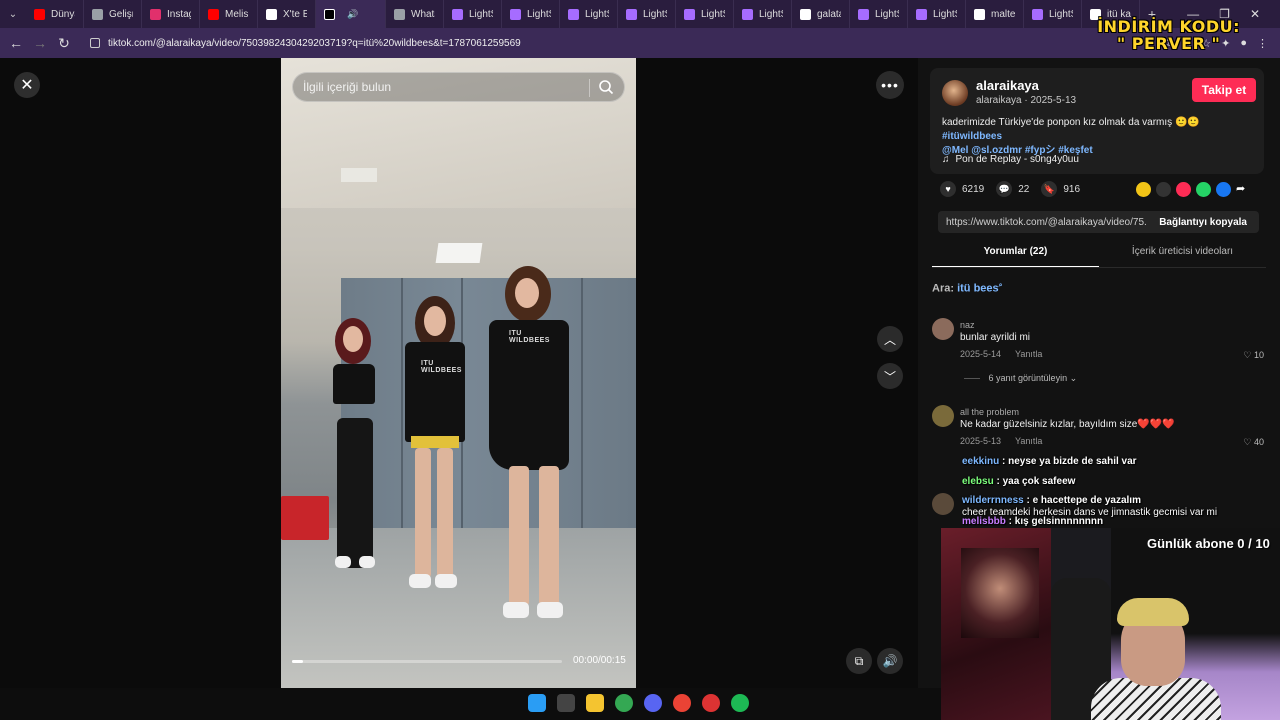 The image size is (1280, 720). Describe the element at coordinates (1060, 189) in the screenshot. I see `save-button: 🔖 916` at that location.